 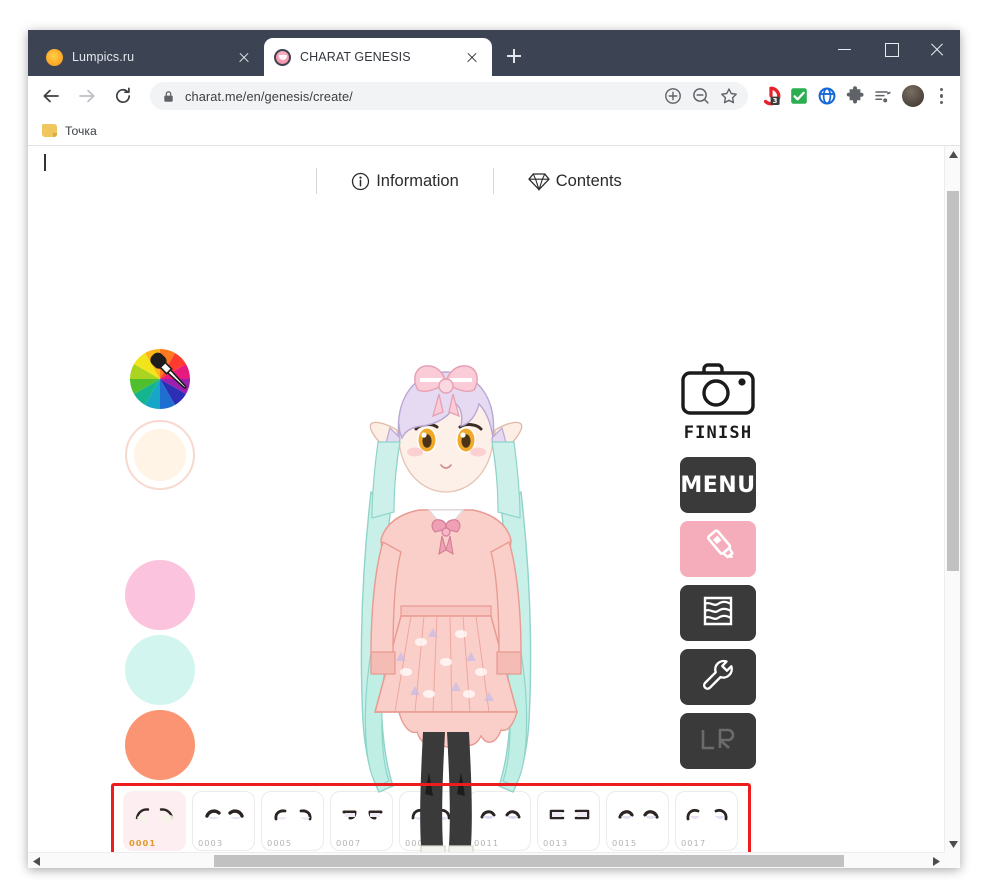 I want to click on color-palette, so click(x=162, y=562).